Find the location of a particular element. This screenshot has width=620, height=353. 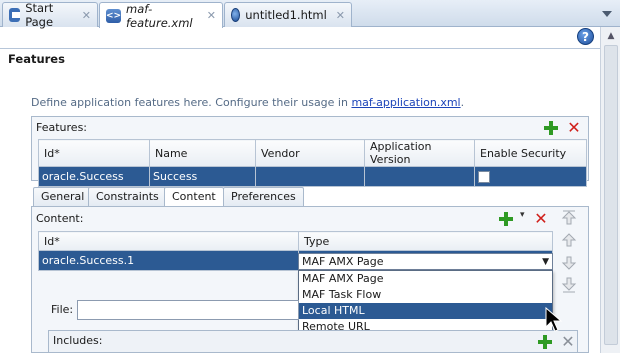

table-header-row: Id* Type is located at coordinates (295, 241).